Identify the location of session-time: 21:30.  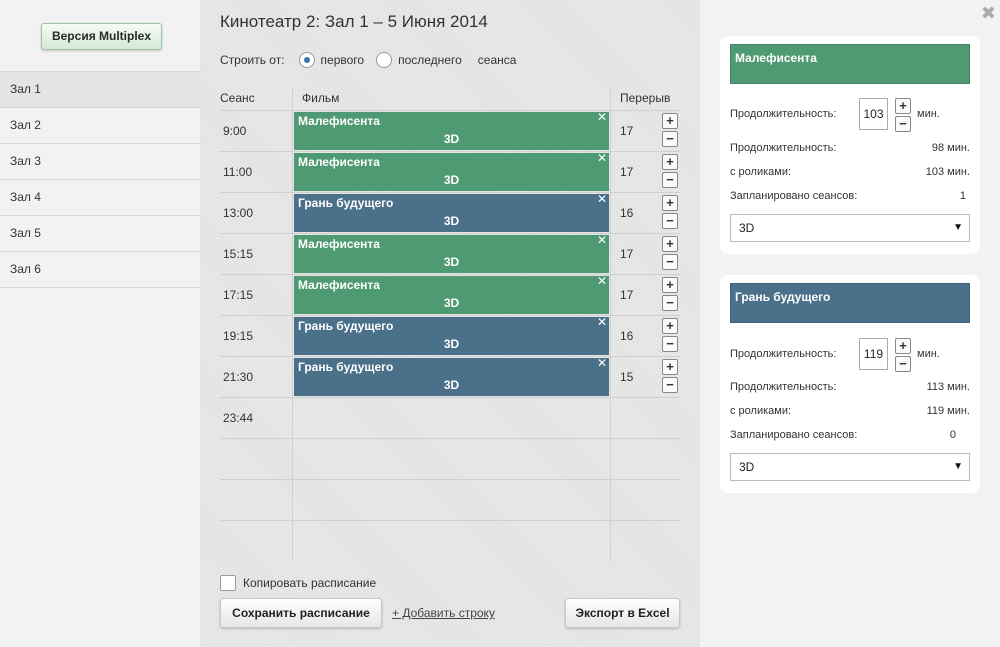
(238, 377).